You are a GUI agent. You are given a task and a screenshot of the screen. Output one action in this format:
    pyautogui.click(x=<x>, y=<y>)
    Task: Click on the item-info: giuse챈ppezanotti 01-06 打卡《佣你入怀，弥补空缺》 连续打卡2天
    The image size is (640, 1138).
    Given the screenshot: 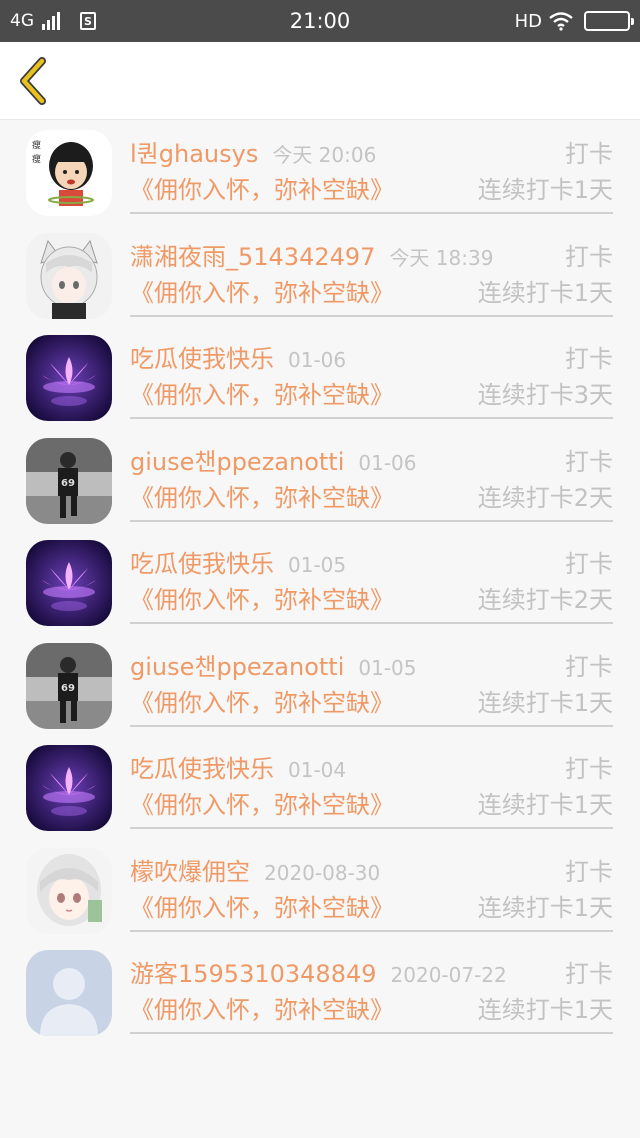 What is the action you would take?
    pyautogui.click(x=371, y=480)
    